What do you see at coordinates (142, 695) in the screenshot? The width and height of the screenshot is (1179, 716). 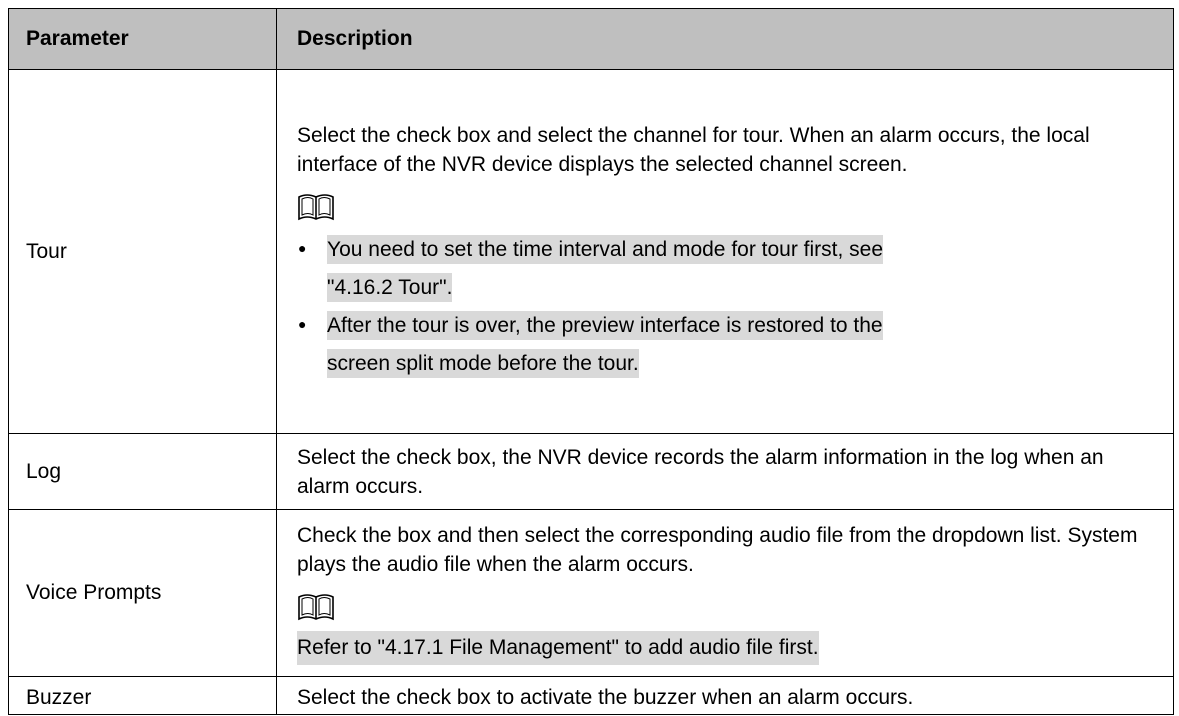 I see `param-cell-buzzer: Buzzer` at bounding box center [142, 695].